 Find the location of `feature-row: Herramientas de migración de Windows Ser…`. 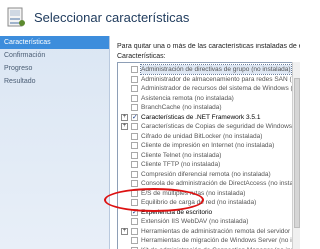

feature-row: Herramientas de migración de Windows Ser… is located at coordinates (209, 240).